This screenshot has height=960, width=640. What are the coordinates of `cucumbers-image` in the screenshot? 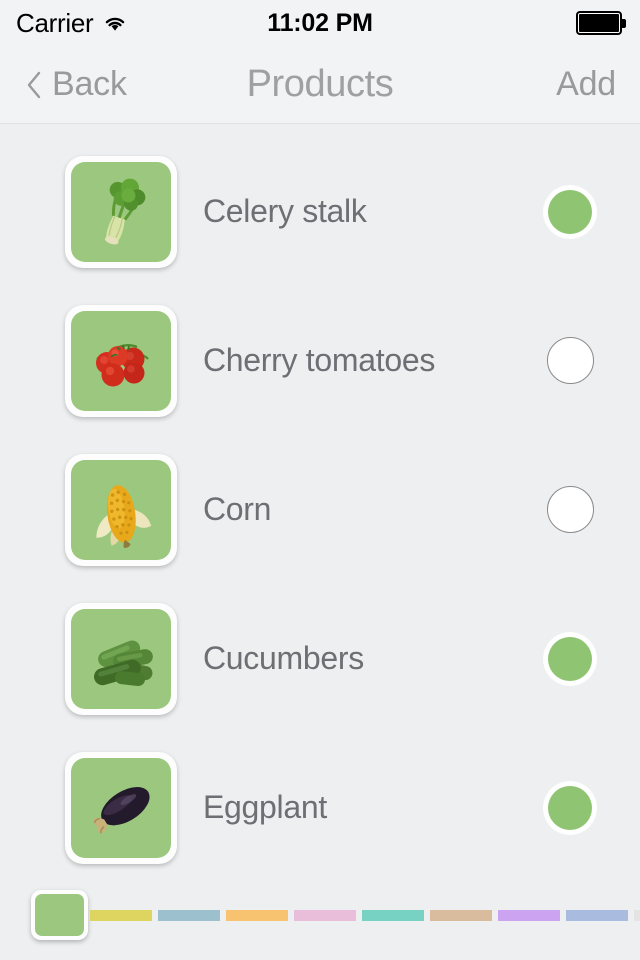 It's located at (121, 658).